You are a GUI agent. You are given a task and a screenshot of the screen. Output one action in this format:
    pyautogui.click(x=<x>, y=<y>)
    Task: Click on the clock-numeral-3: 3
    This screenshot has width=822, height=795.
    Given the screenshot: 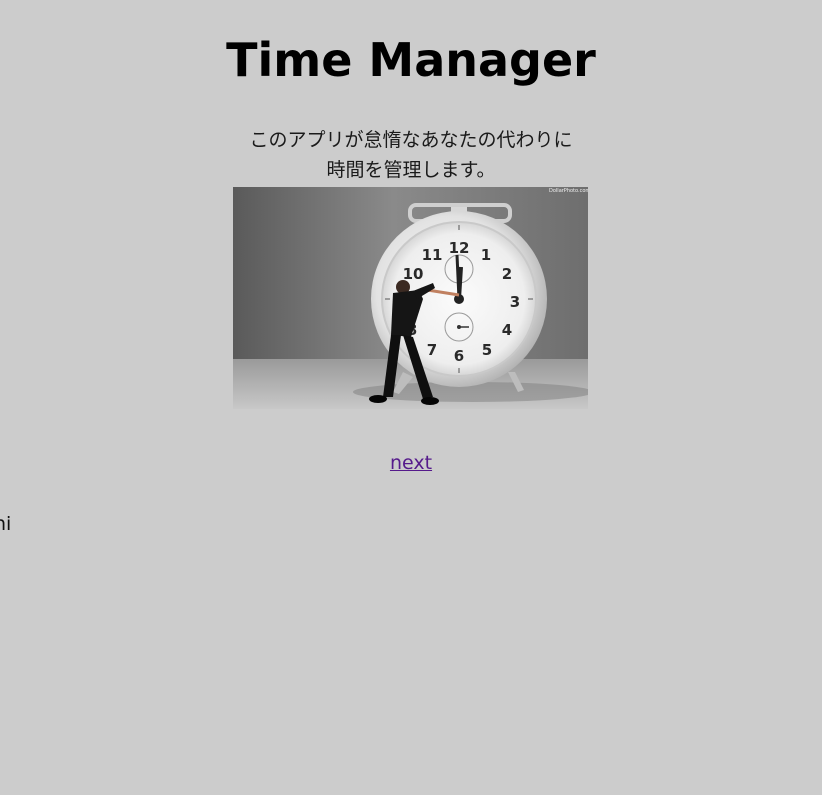 What is the action you would take?
    pyautogui.click(x=515, y=302)
    